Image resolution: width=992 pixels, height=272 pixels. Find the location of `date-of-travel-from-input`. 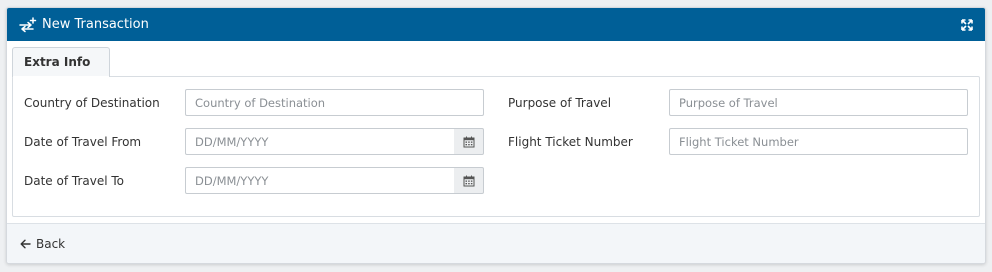

date-of-travel-from-input is located at coordinates (320, 141).